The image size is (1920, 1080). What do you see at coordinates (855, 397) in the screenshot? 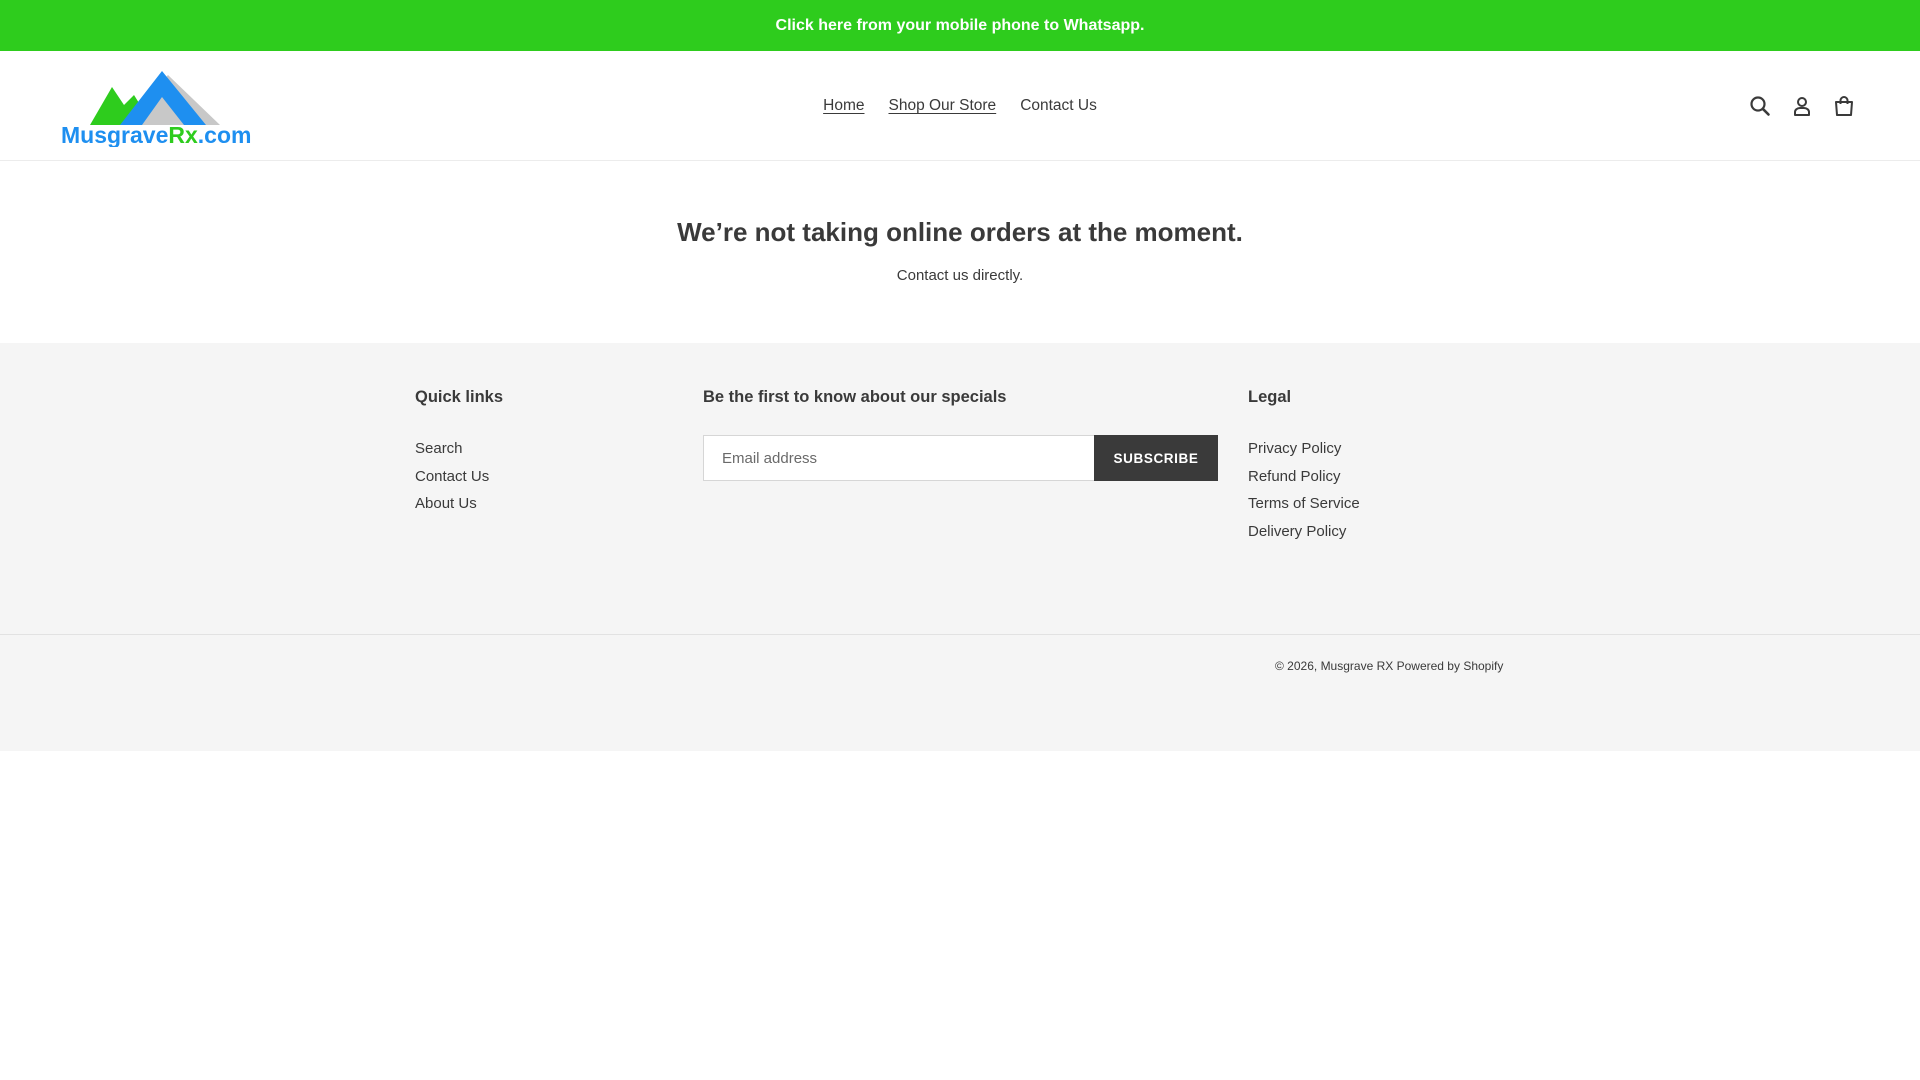
I see `newsletter-heading: Be the first to know about our specials` at bounding box center [855, 397].